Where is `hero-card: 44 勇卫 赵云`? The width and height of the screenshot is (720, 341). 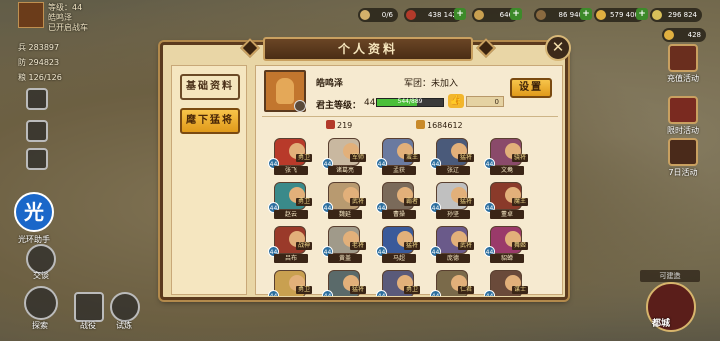
hero-card: 44 勇卫 赵云 is located at coordinates (292, 202).